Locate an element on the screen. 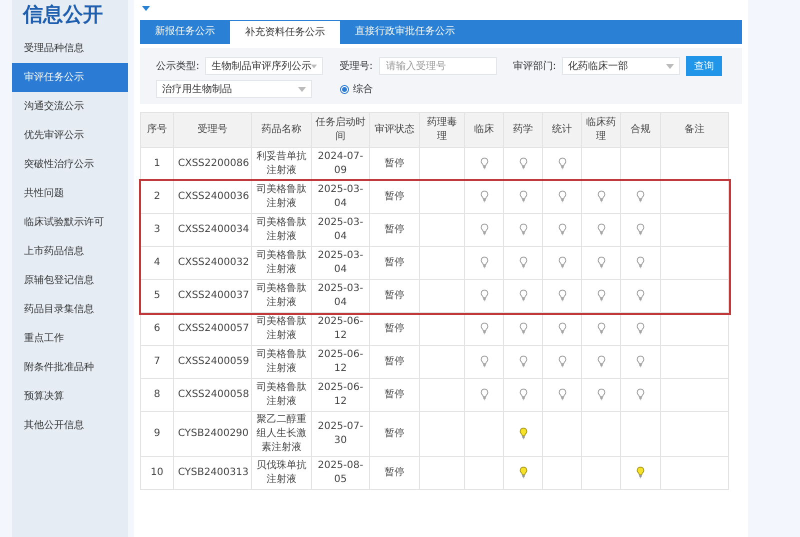 Image resolution: width=800 pixels, height=537 pixels. table-cell: 8 is located at coordinates (157, 395).